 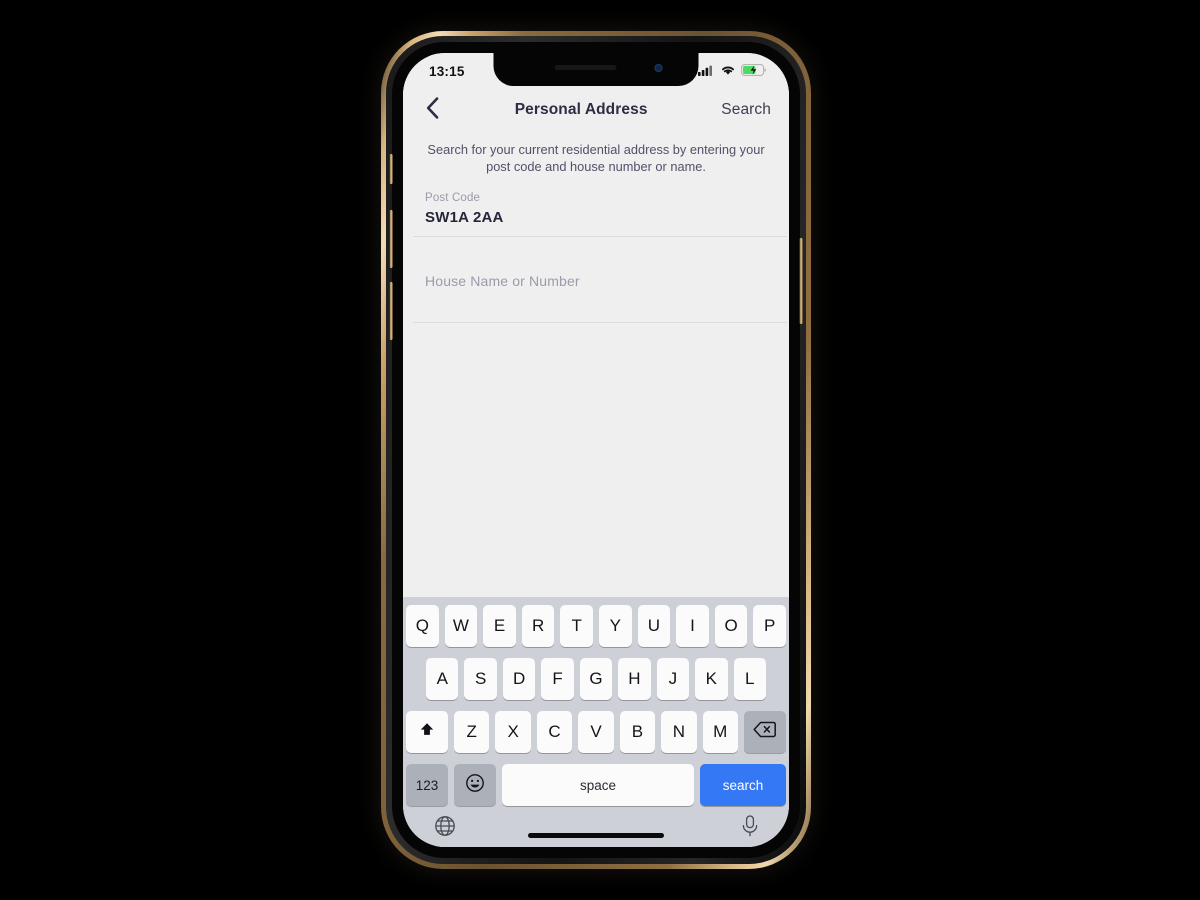 What do you see at coordinates (513, 732) in the screenshot?
I see `key-x: X` at bounding box center [513, 732].